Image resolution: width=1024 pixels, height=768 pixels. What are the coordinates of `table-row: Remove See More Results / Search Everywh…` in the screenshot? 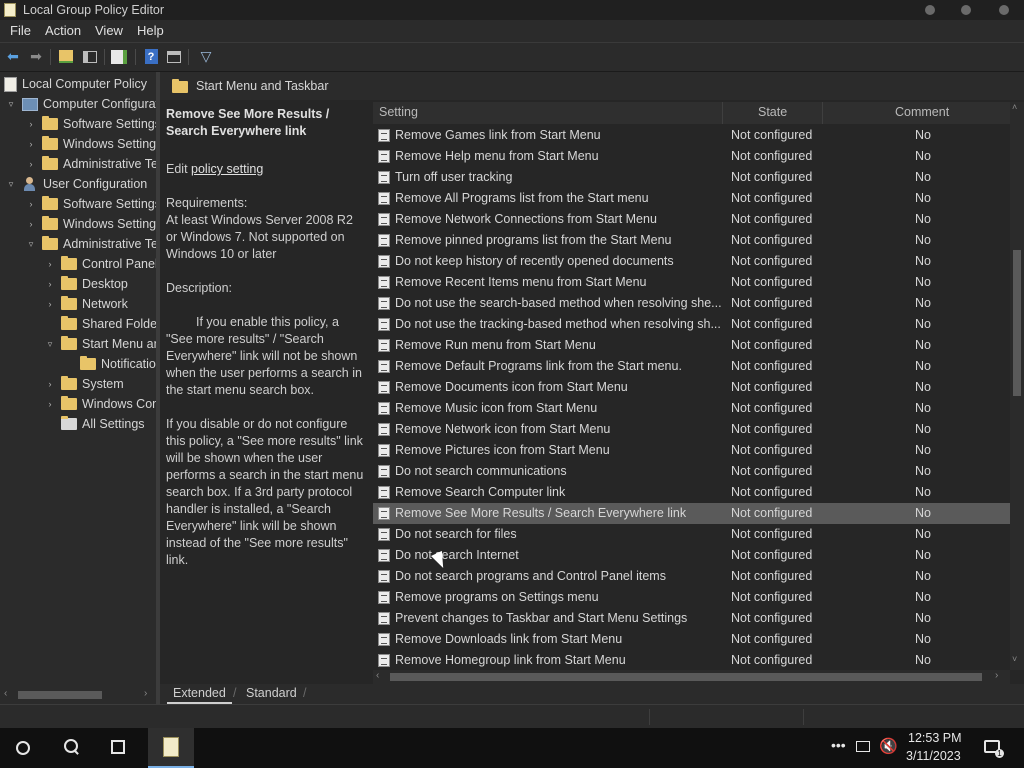 It's located at (691, 513).